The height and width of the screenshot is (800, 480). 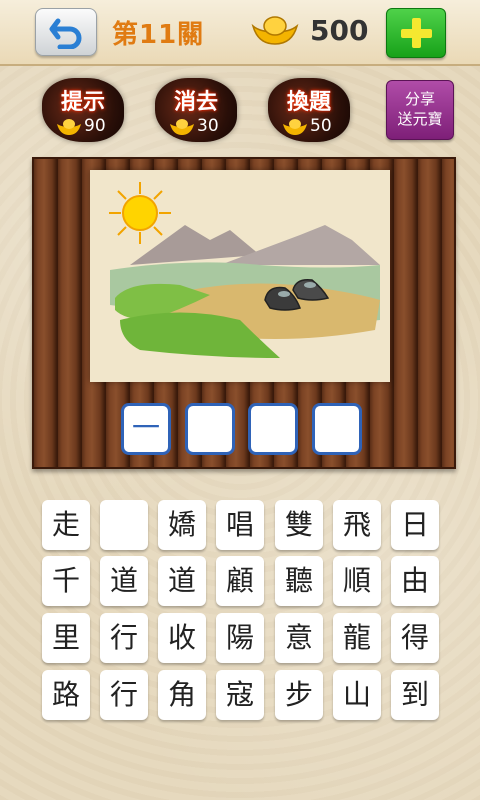 What do you see at coordinates (299, 581) in the screenshot?
I see `character-tile: 聽` at bounding box center [299, 581].